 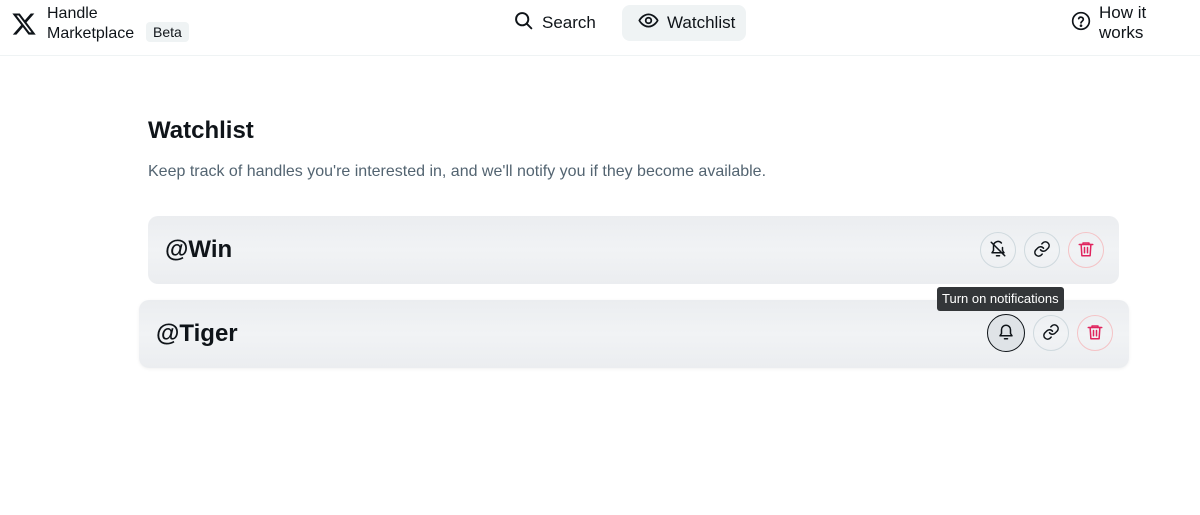 I want to click on watchlist-item: @Win, so click(x=633, y=250).